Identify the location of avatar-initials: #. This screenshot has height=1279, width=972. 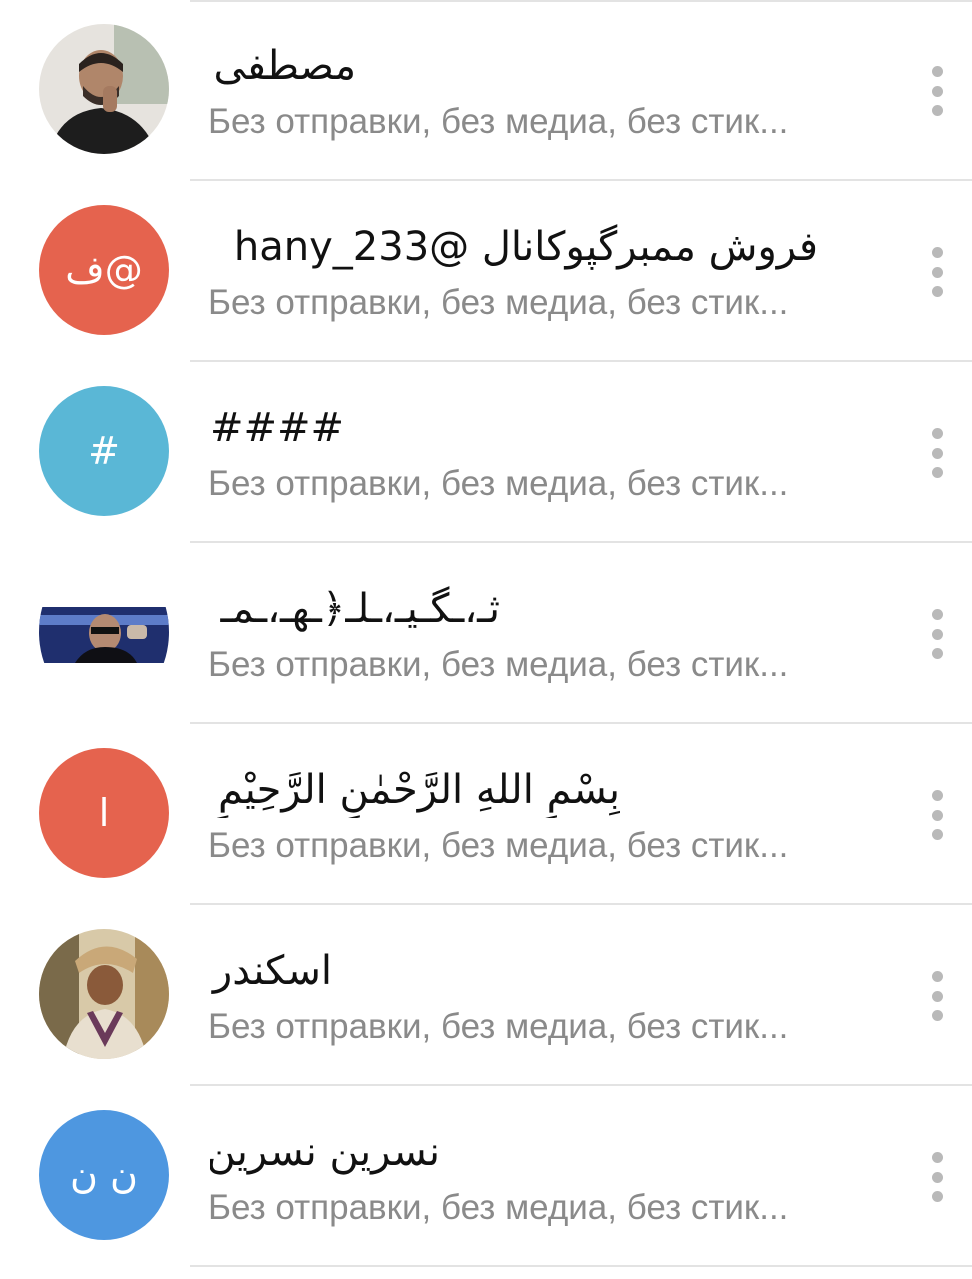
(104, 451).